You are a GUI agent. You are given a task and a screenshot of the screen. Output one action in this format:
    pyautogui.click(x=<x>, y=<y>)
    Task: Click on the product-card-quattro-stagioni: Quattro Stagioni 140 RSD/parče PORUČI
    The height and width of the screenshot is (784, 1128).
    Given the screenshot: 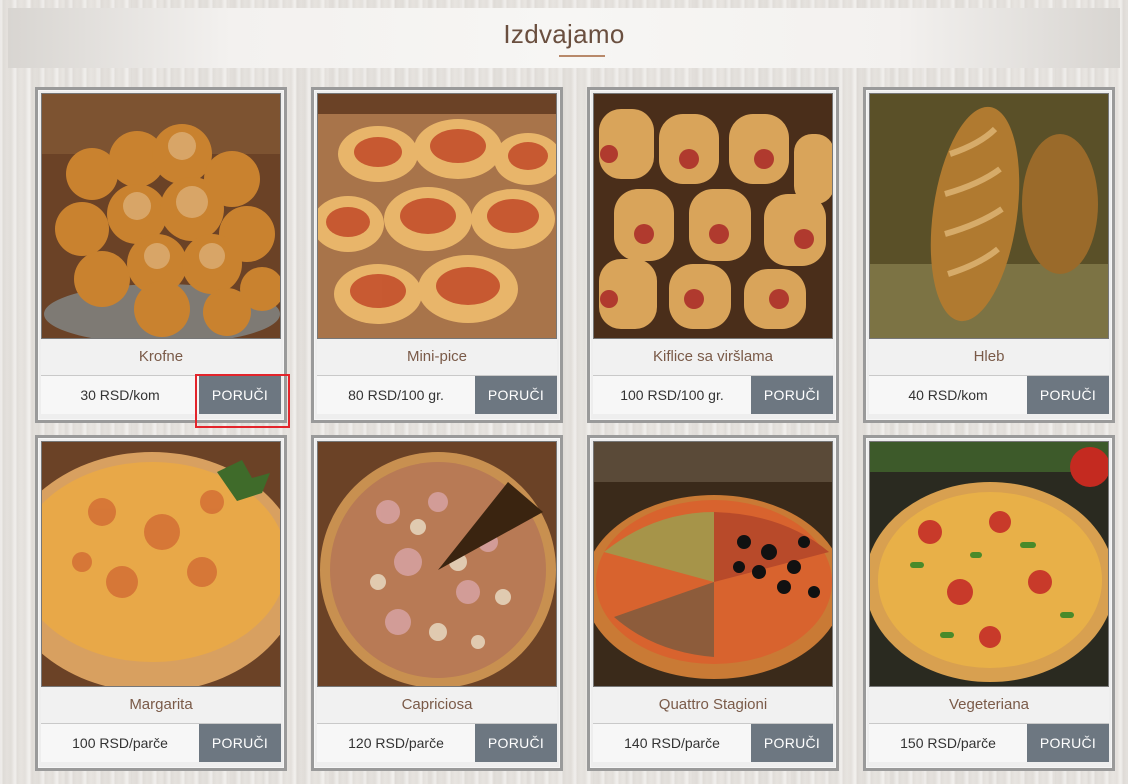 What is the action you would take?
    pyautogui.click(x=713, y=603)
    